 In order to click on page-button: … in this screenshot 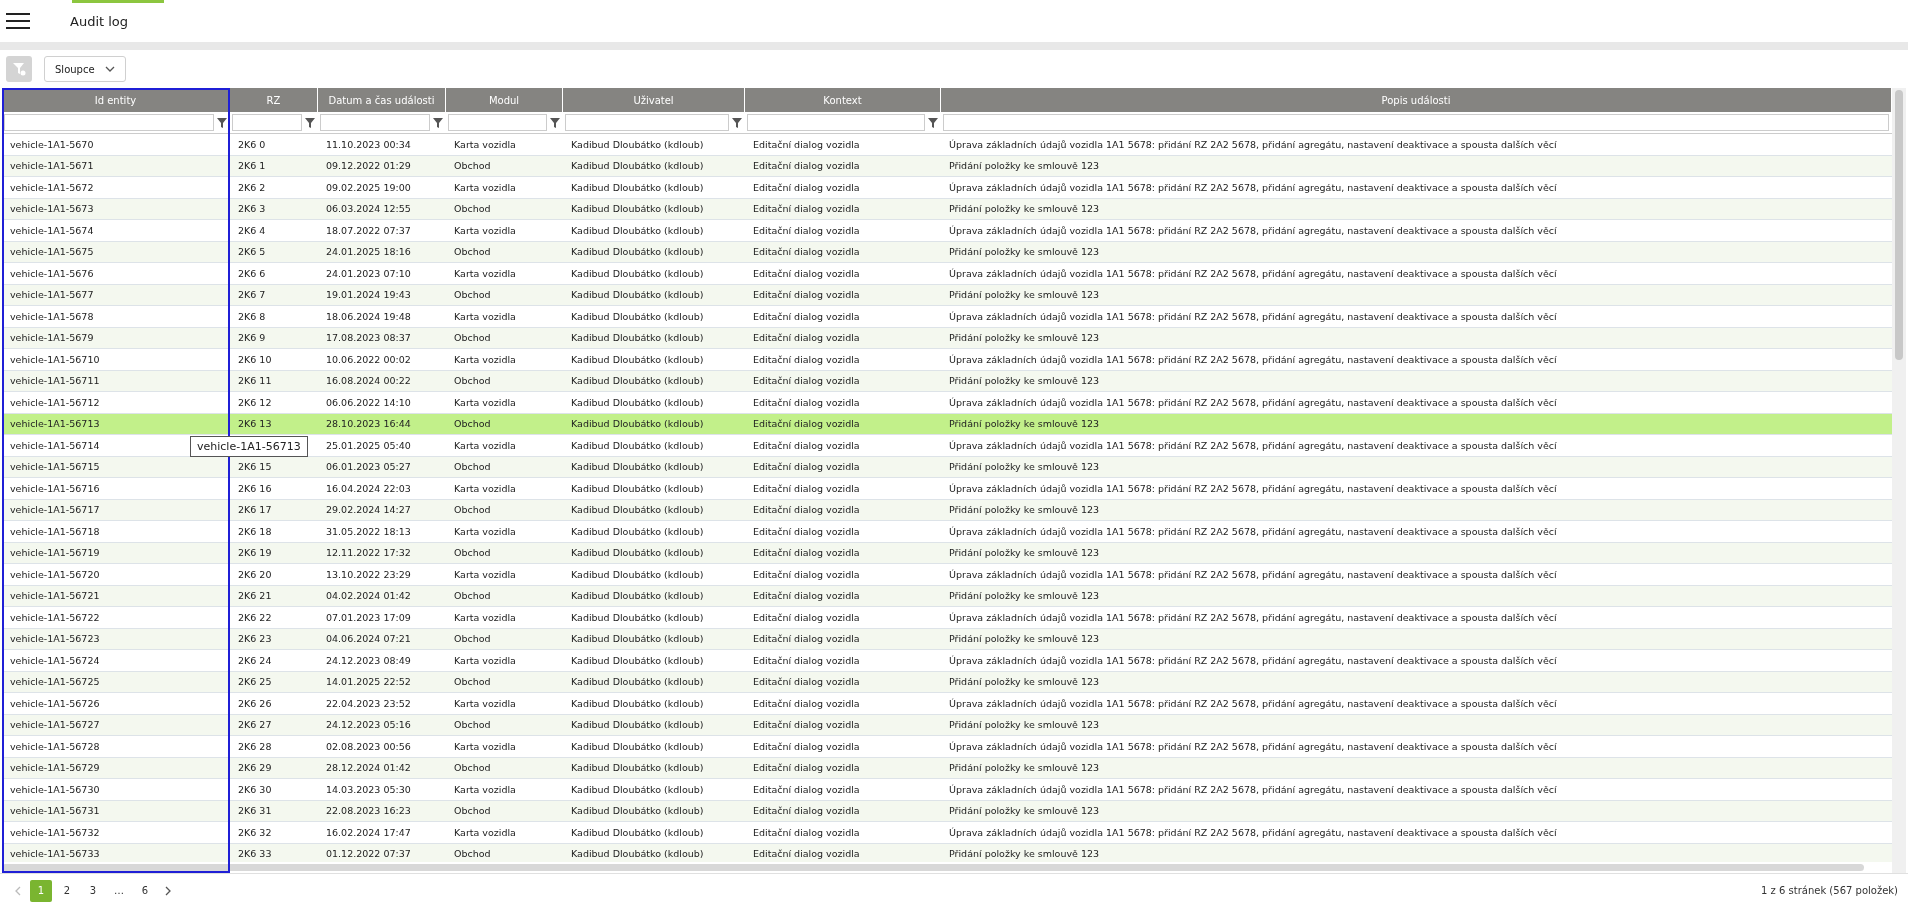, I will do `click(119, 890)`.